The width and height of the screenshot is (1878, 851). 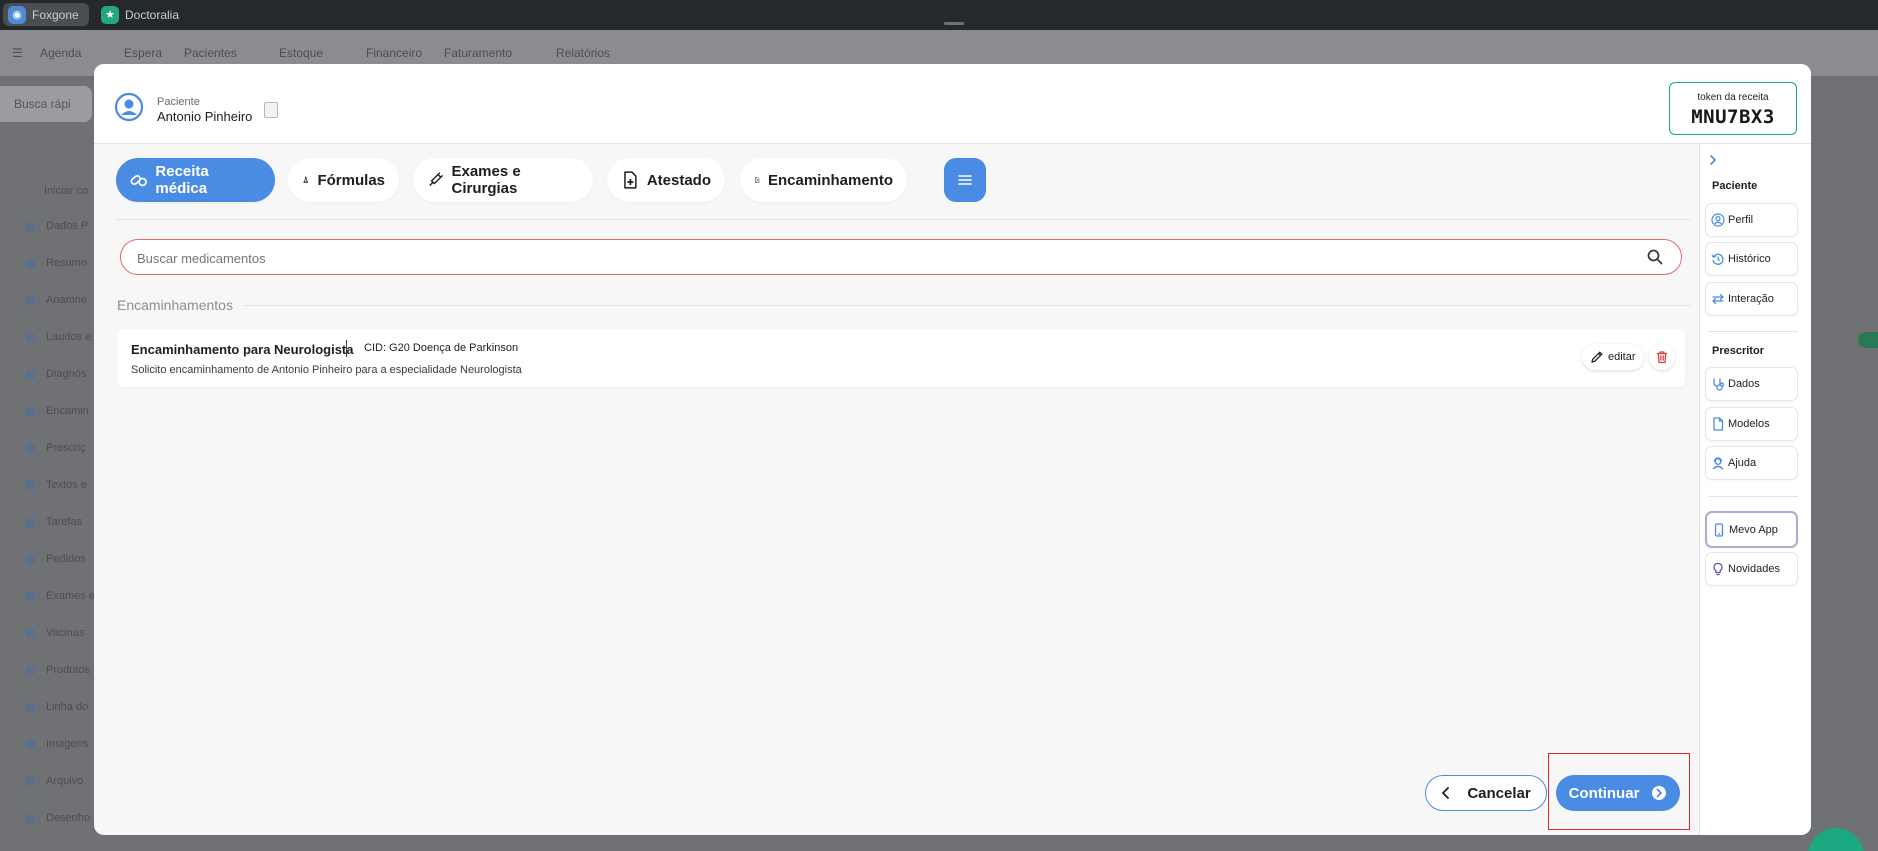 I want to click on sidebar-item: Laudos e, so click(x=68, y=337).